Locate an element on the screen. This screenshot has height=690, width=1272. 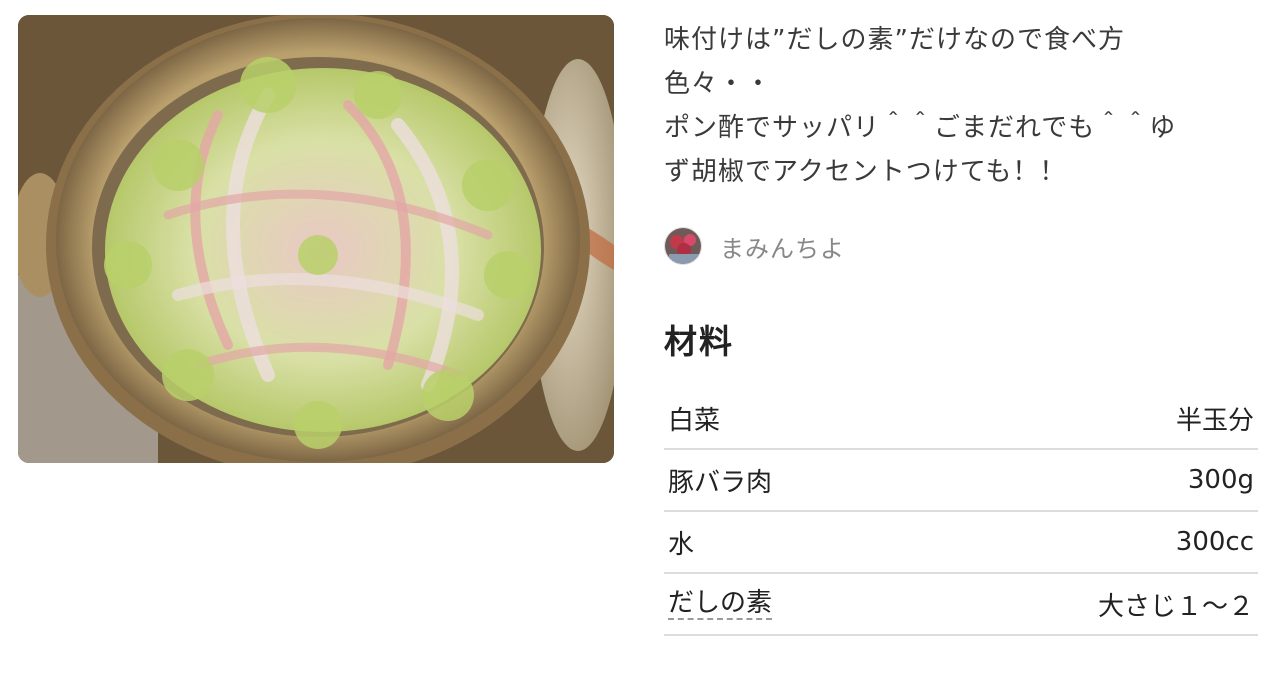
ingredient-amount: 半玉分 is located at coordinates (1214, 420).